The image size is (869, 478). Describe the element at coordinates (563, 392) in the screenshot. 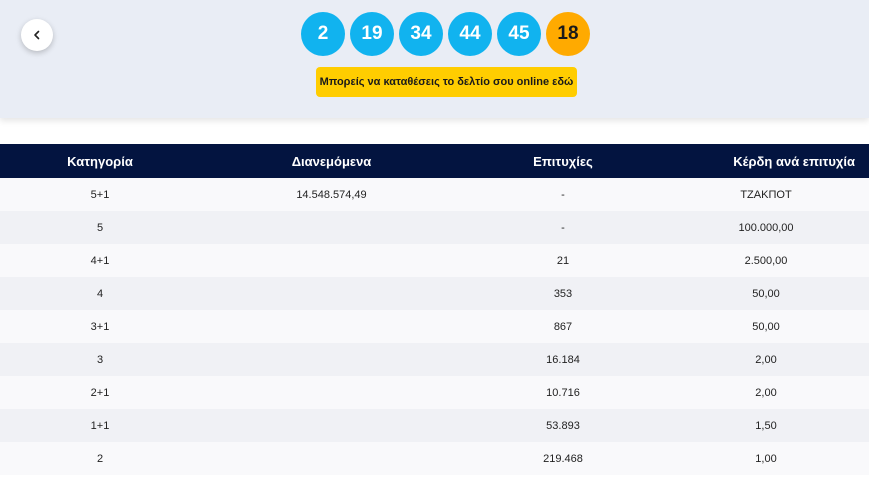

I see `cell-winners: 10.716` at that location.